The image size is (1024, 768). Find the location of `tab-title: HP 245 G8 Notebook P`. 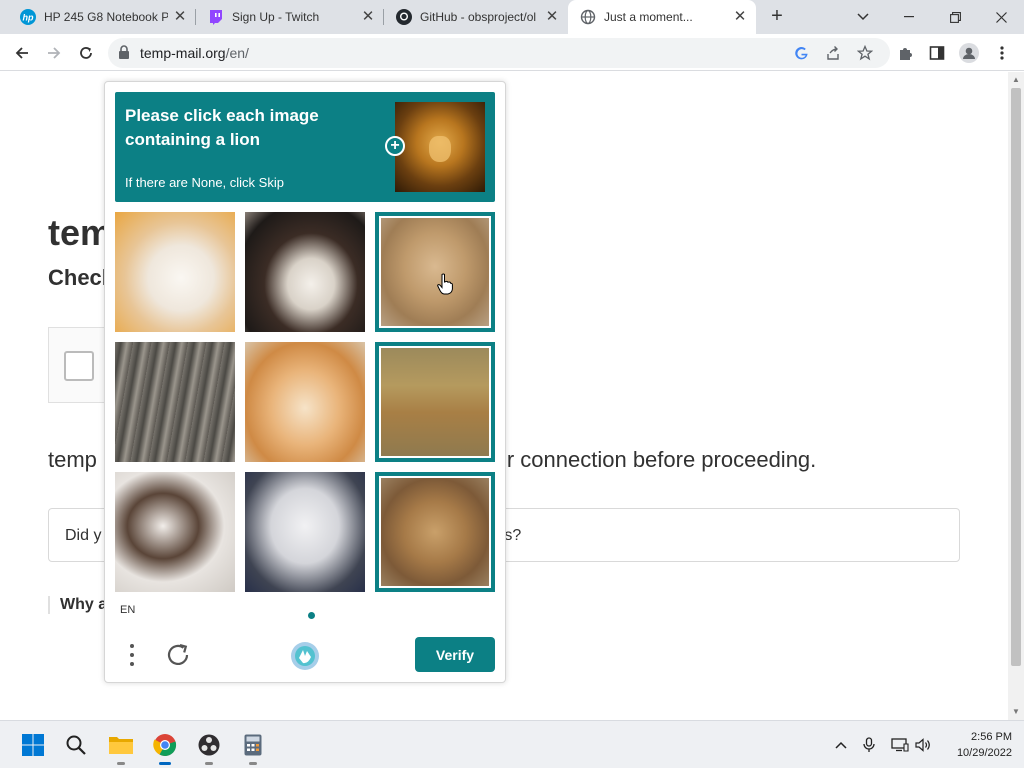

tab-title: HP 245 G8 Notebook P is located at coordinates (106, 17).